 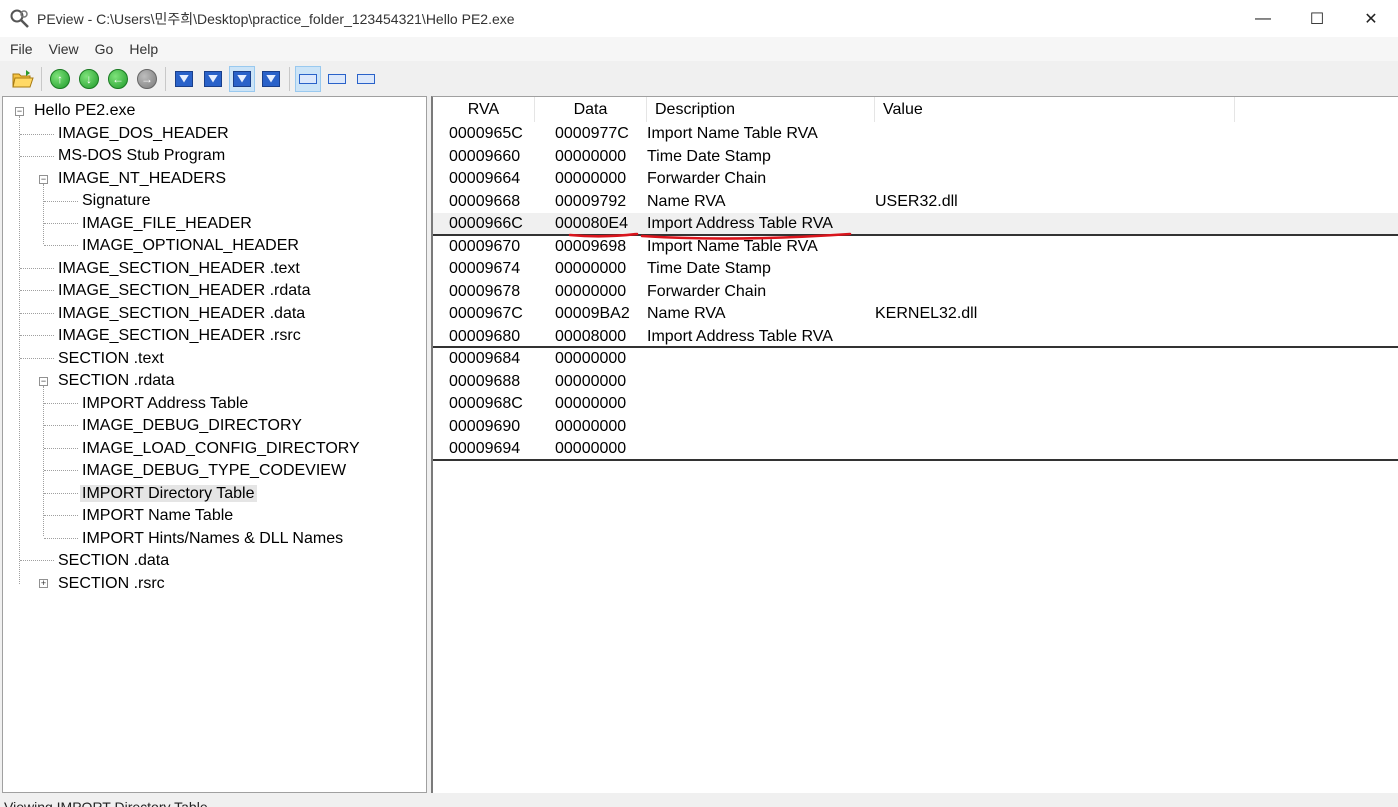 What do you see at coordinates (104, 49) in the screenshot?
I see `menu-go: Go` at bounding box center [104, 49].